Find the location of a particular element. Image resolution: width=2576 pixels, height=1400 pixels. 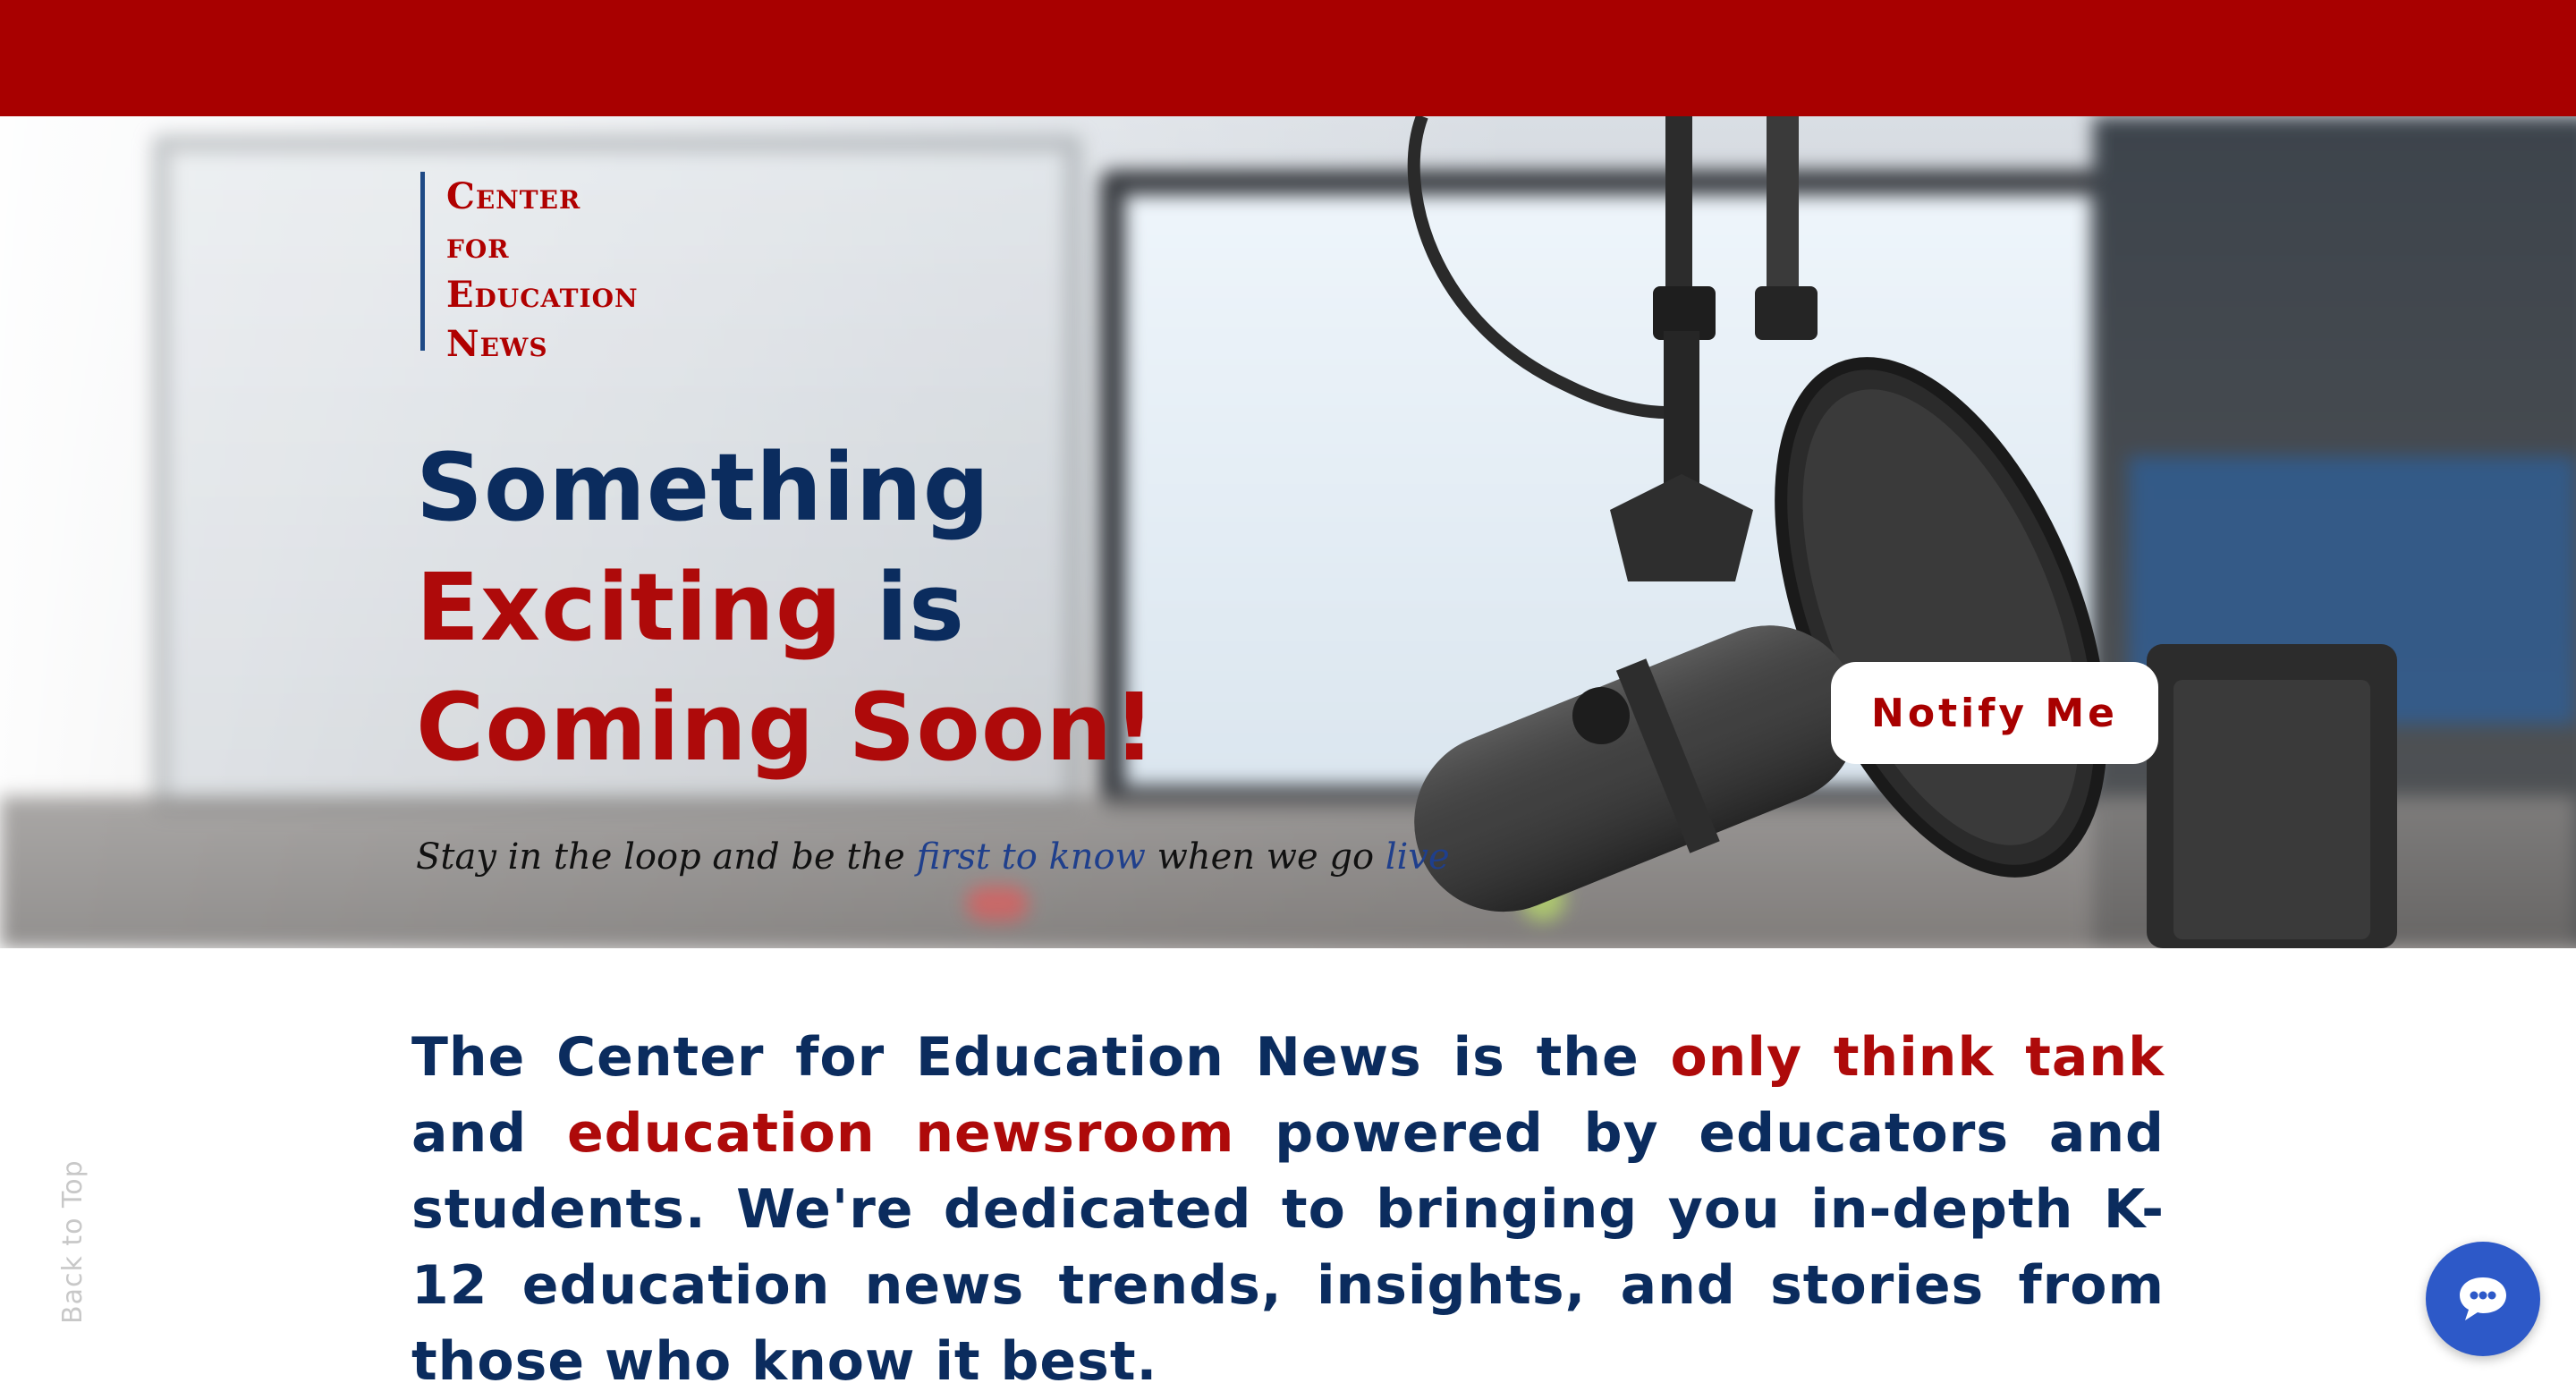

hero-headline: Something Exciting is Coming Soon! is located at coordinates (786, 607).